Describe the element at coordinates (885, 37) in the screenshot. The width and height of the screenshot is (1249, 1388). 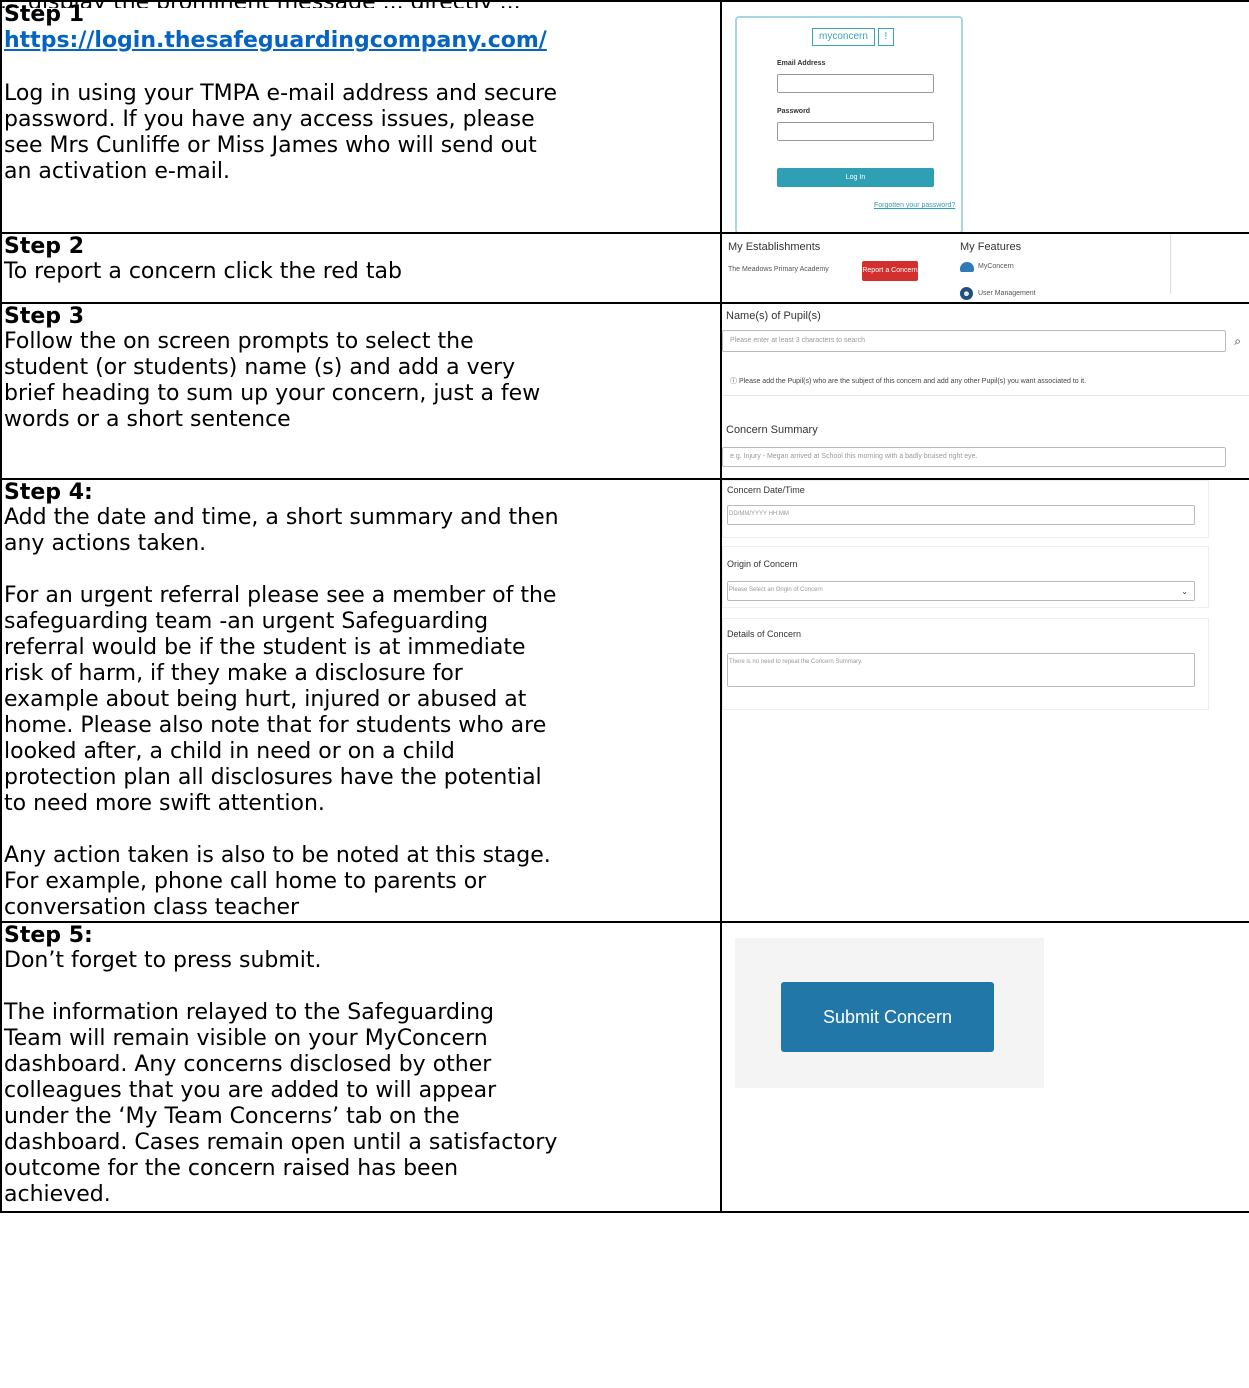
I see `exclamation-icon: !` at that location.